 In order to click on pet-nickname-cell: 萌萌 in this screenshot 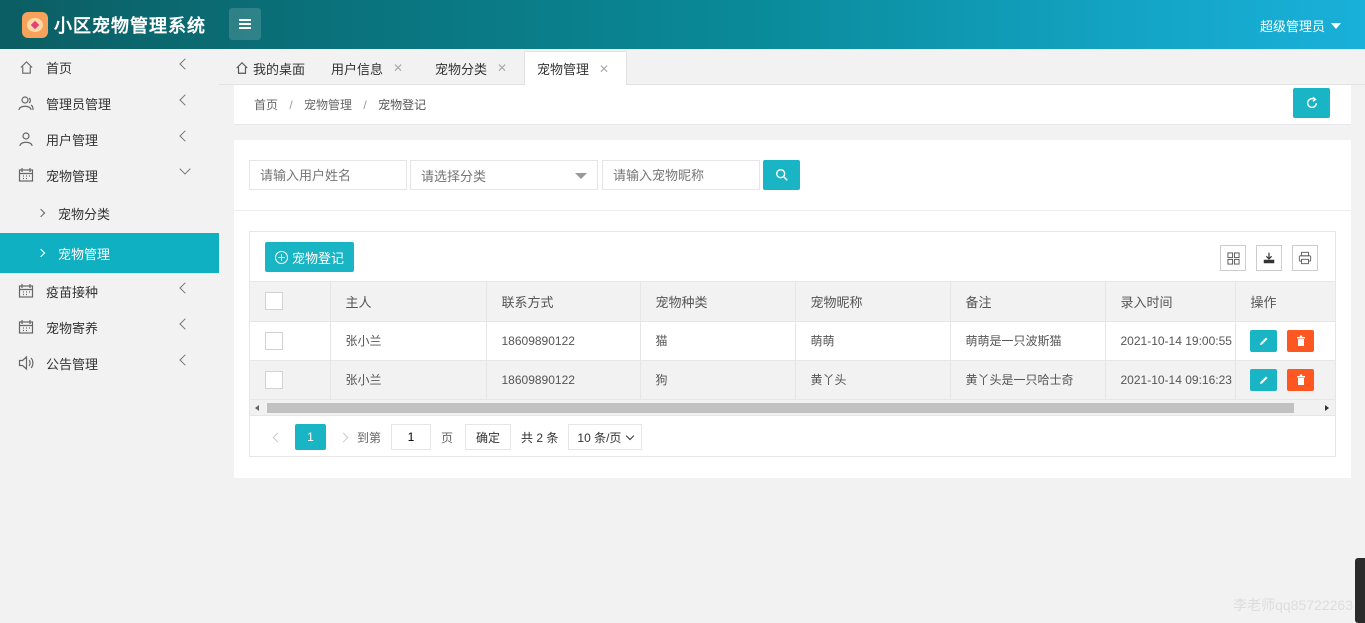, I will do `click(873, 341)`.